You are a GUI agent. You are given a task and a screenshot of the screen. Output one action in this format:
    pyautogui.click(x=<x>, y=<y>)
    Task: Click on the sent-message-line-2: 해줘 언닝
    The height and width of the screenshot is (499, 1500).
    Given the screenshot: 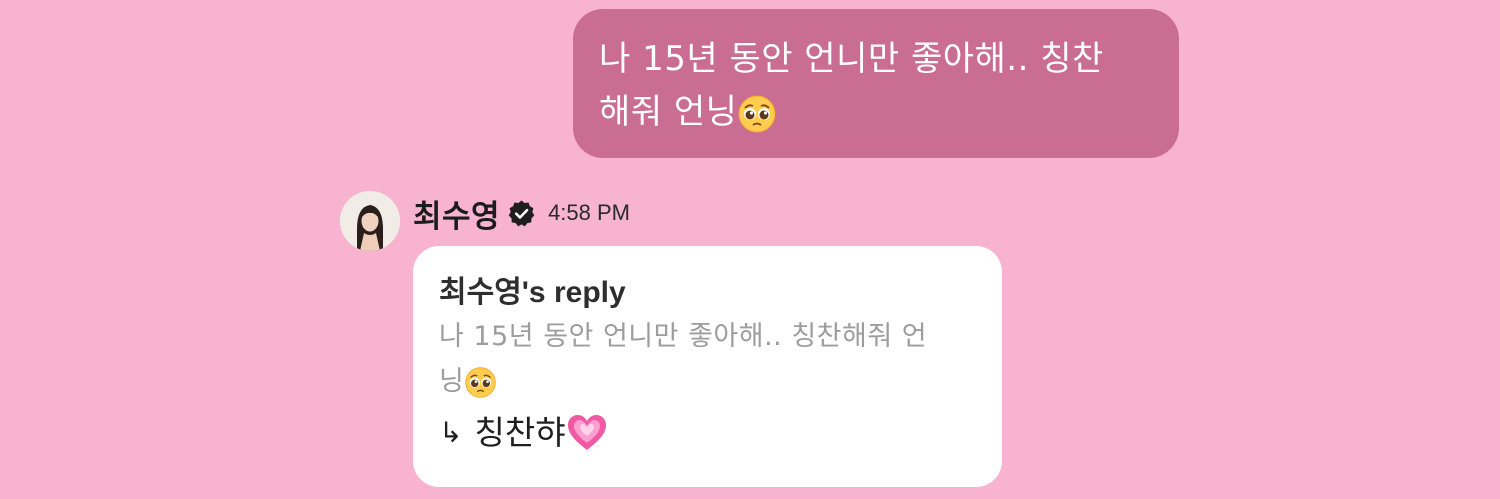 What is the action you would take?
    pyautogui.click(x=876, y=112)
    